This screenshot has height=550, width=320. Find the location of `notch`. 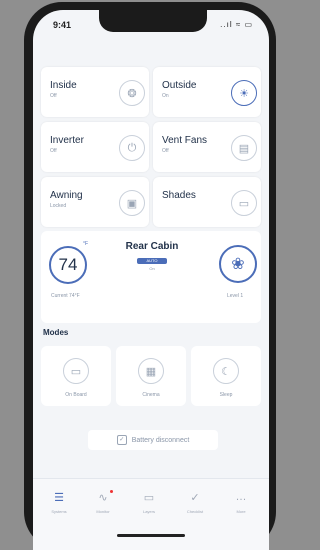

notch is located at coordinates (153, 21).